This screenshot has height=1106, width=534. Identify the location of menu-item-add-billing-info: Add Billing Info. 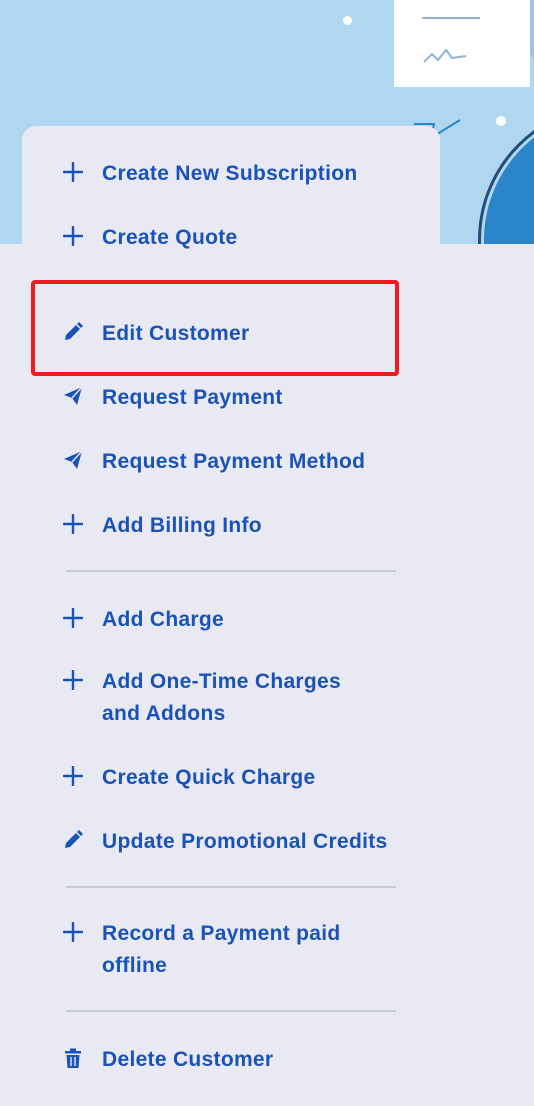
(242, 526).